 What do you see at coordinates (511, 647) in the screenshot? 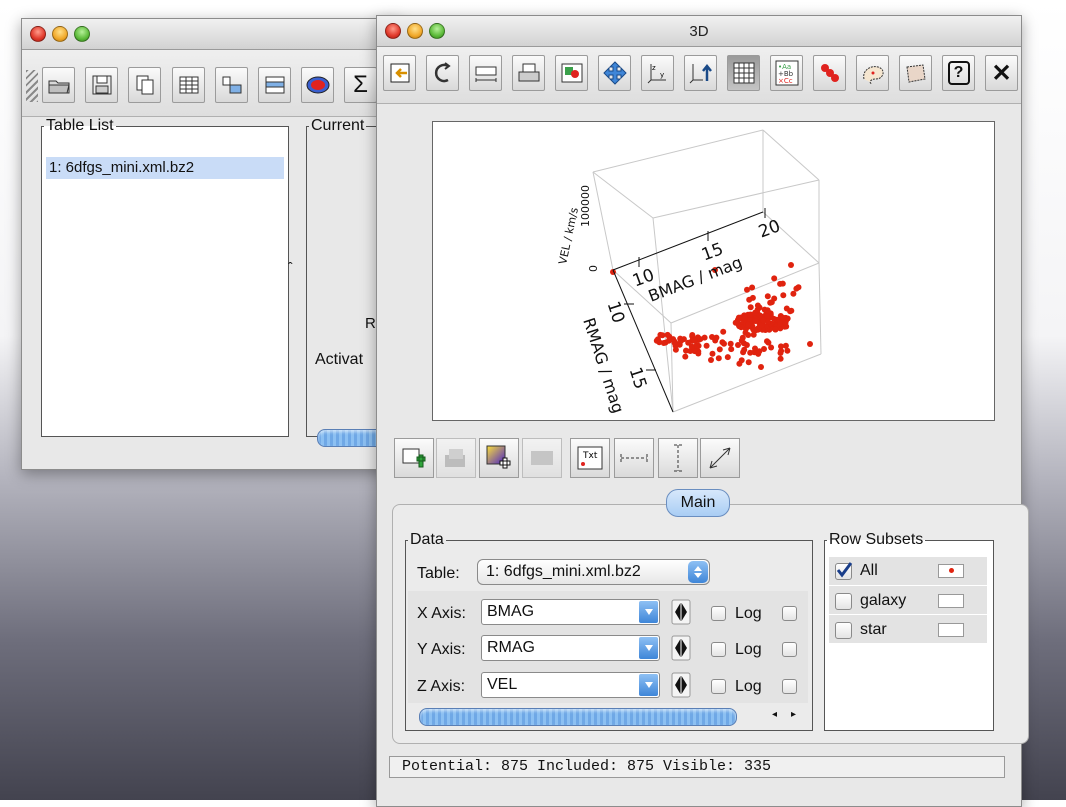
I see `y-axis-value: RMAG` at bounding box center [511, 647].